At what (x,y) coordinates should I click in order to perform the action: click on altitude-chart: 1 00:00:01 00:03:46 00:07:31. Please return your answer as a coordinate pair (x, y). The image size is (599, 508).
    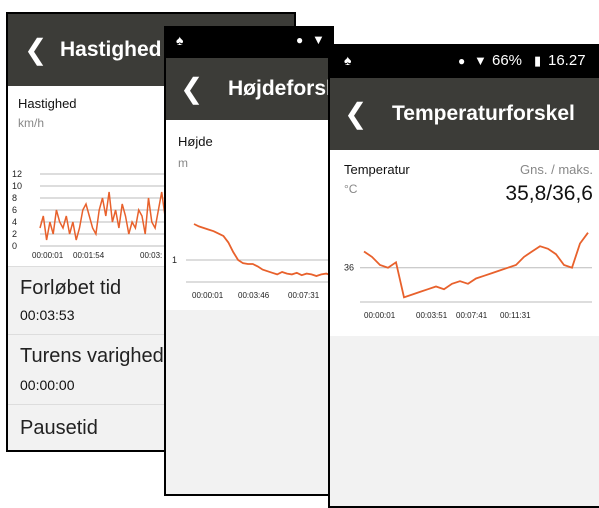
    Looking at the image, I should click on (252, 261).